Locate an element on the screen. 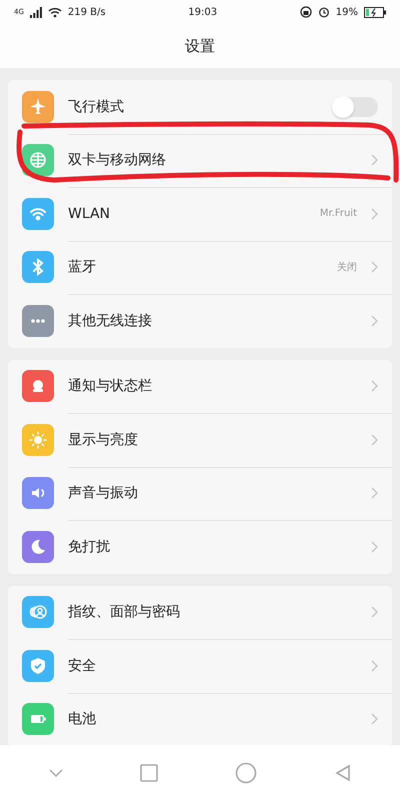  sun-icon is located at coordinates (38, 440).